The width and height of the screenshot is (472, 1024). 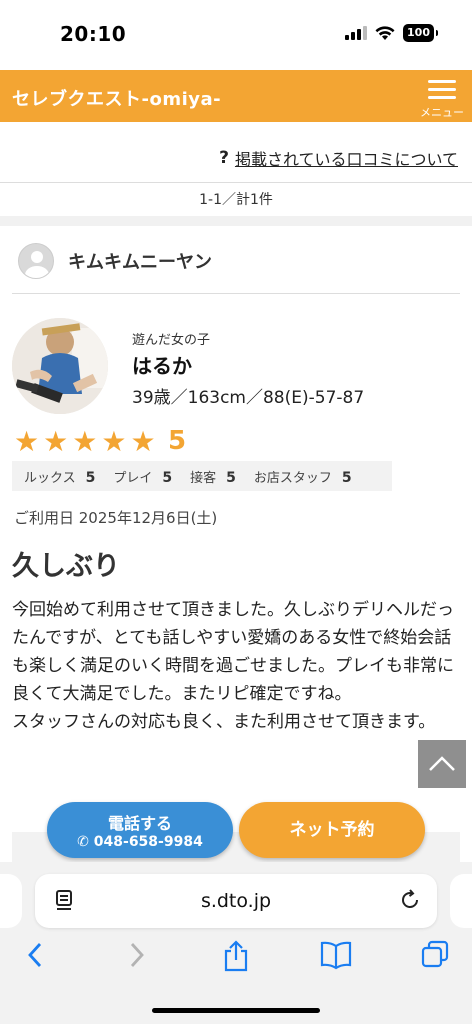 I want to click on sub-rating-play: プレイ 5, so click(x=143, y=477).